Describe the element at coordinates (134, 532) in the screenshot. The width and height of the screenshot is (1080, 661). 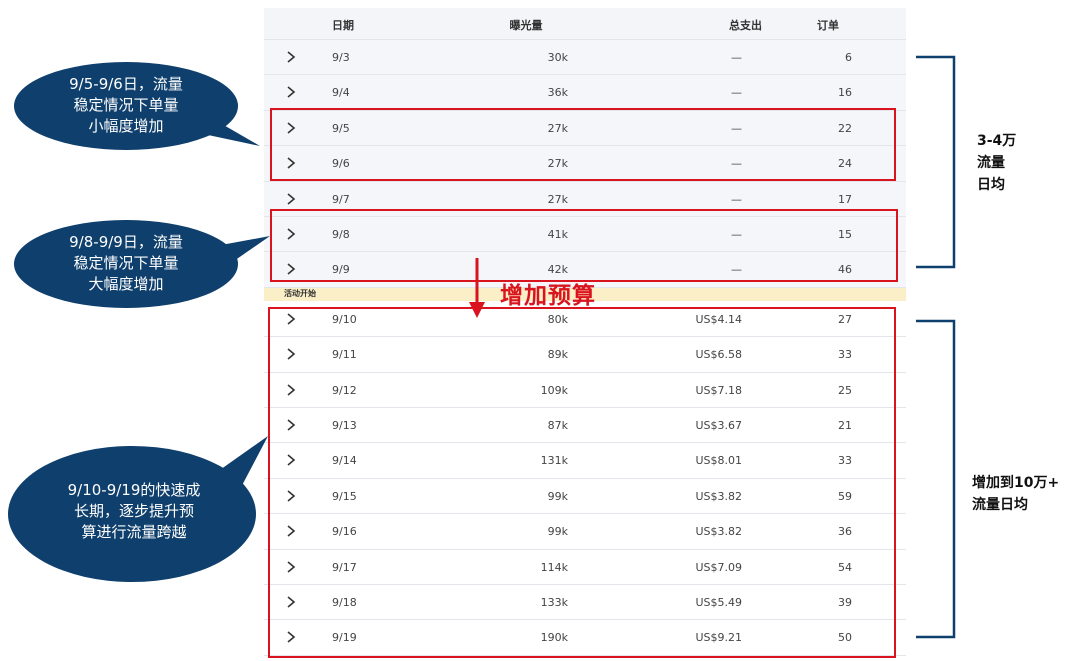
I see `callout-3-line-3: 算进行流量跨越` at that location.